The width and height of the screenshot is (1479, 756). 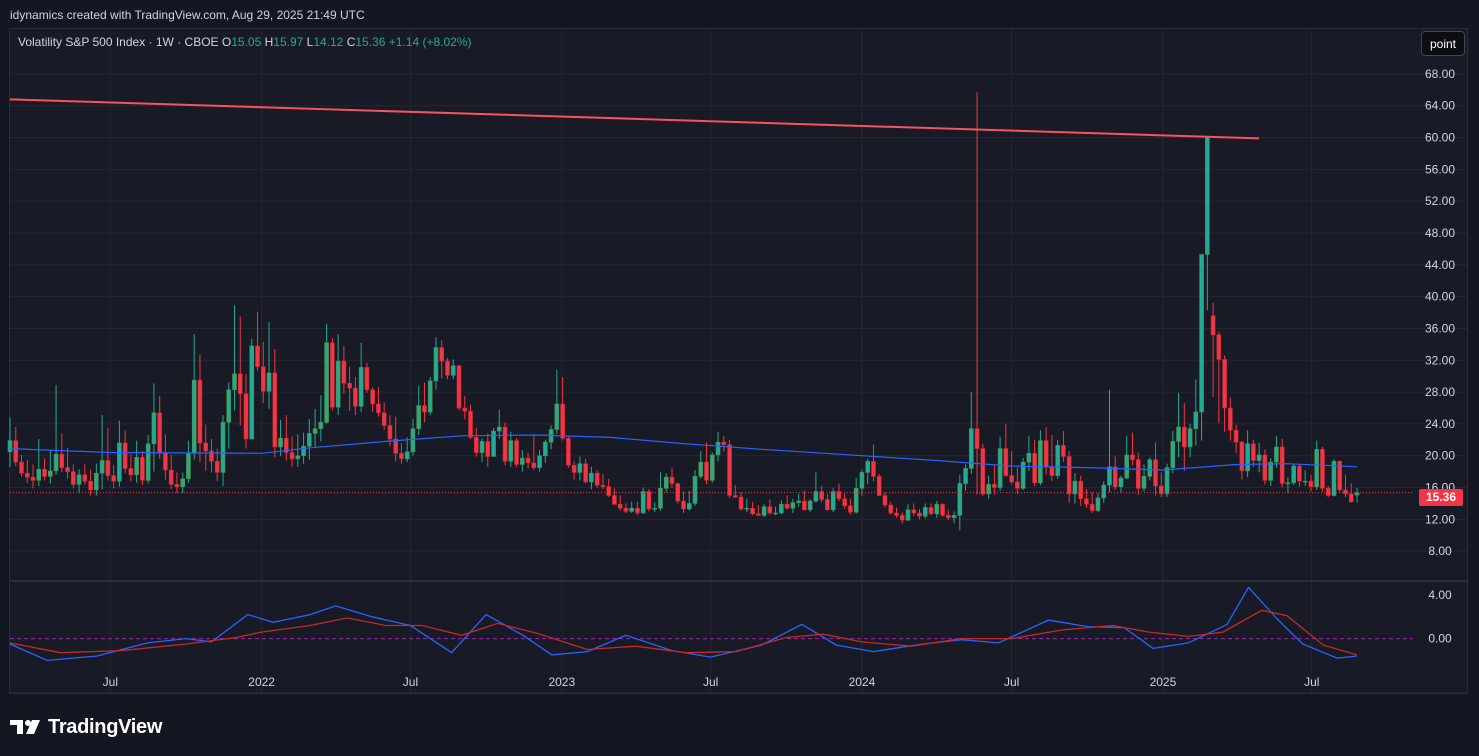 I want to click on price-tick-label: 40.00, so click(x=1440, y=297).